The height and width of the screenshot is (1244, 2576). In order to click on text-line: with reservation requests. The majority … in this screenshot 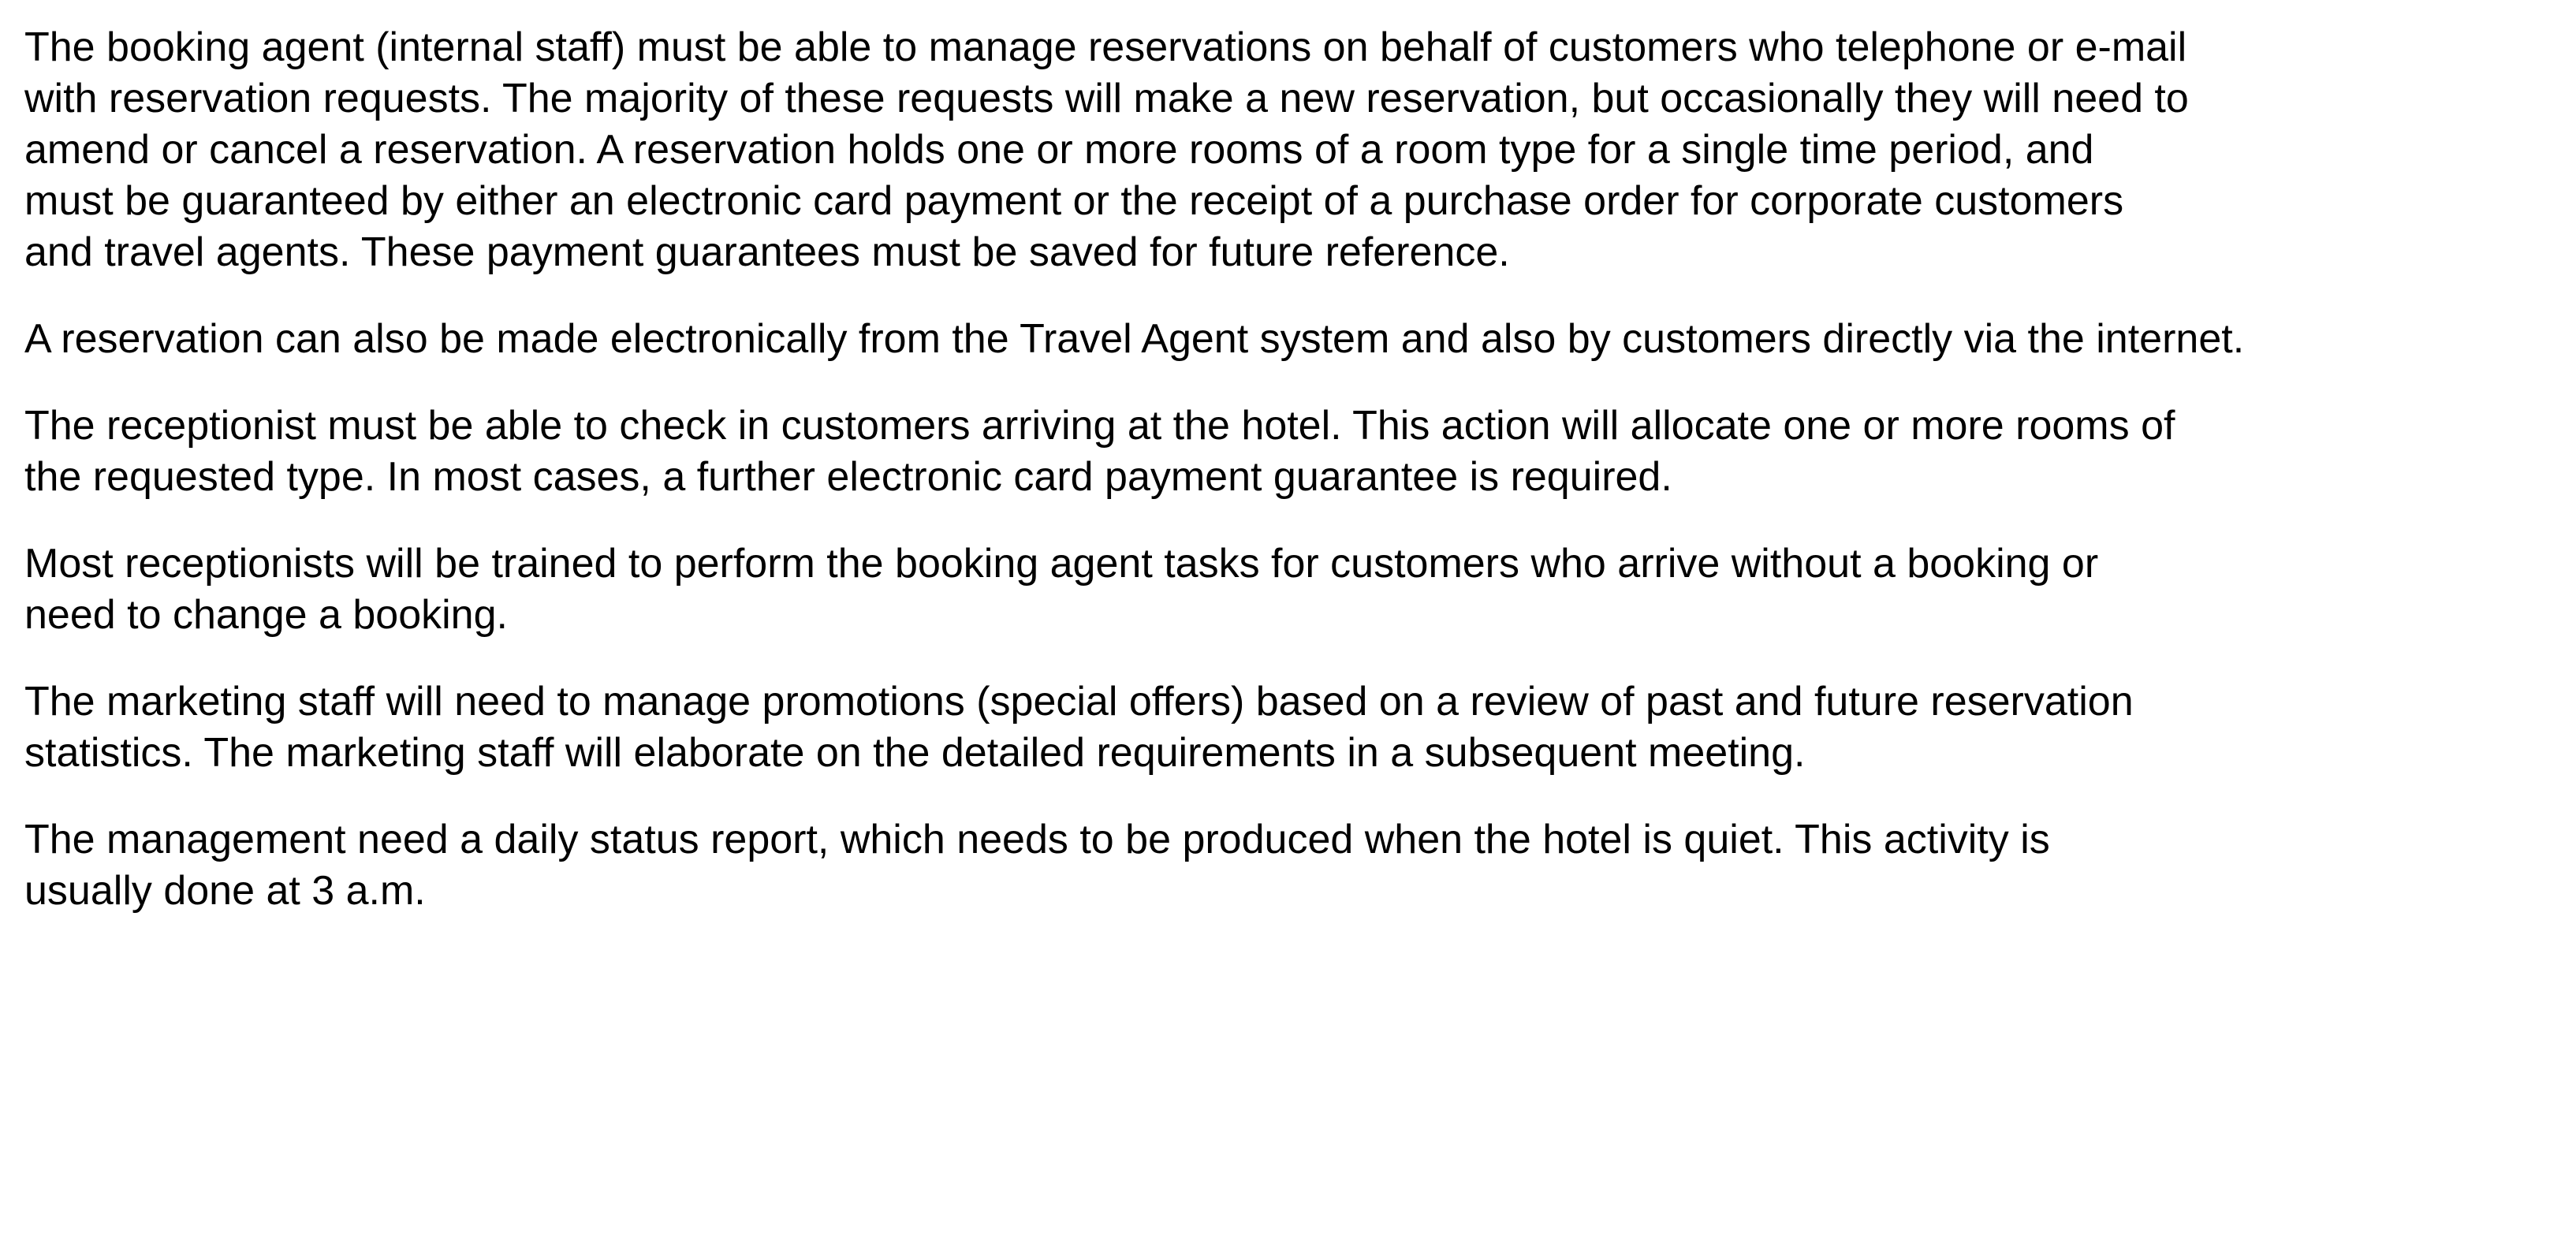, I will do `click(1107, 99)`.